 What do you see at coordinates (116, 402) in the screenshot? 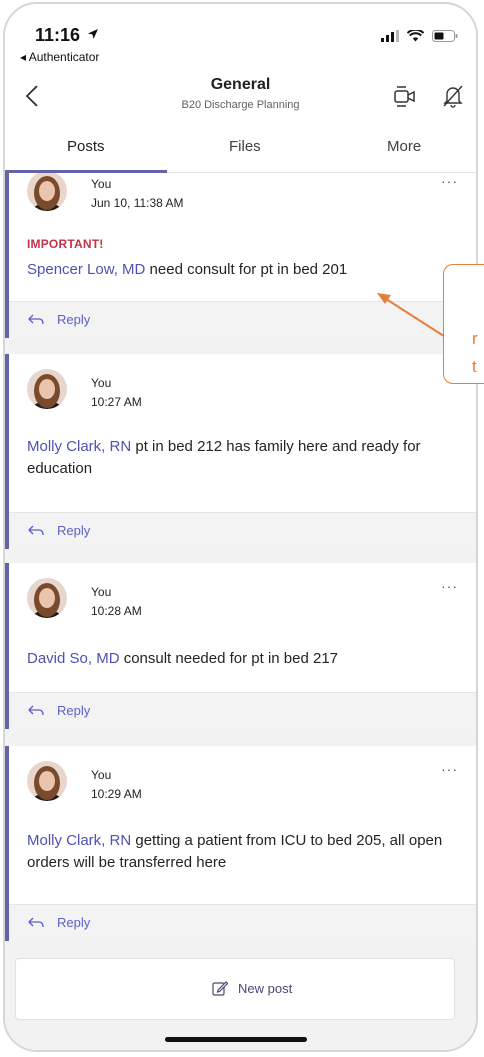
I see `post-timestamp: 10:27 AM` at bounding box center [116, 402].